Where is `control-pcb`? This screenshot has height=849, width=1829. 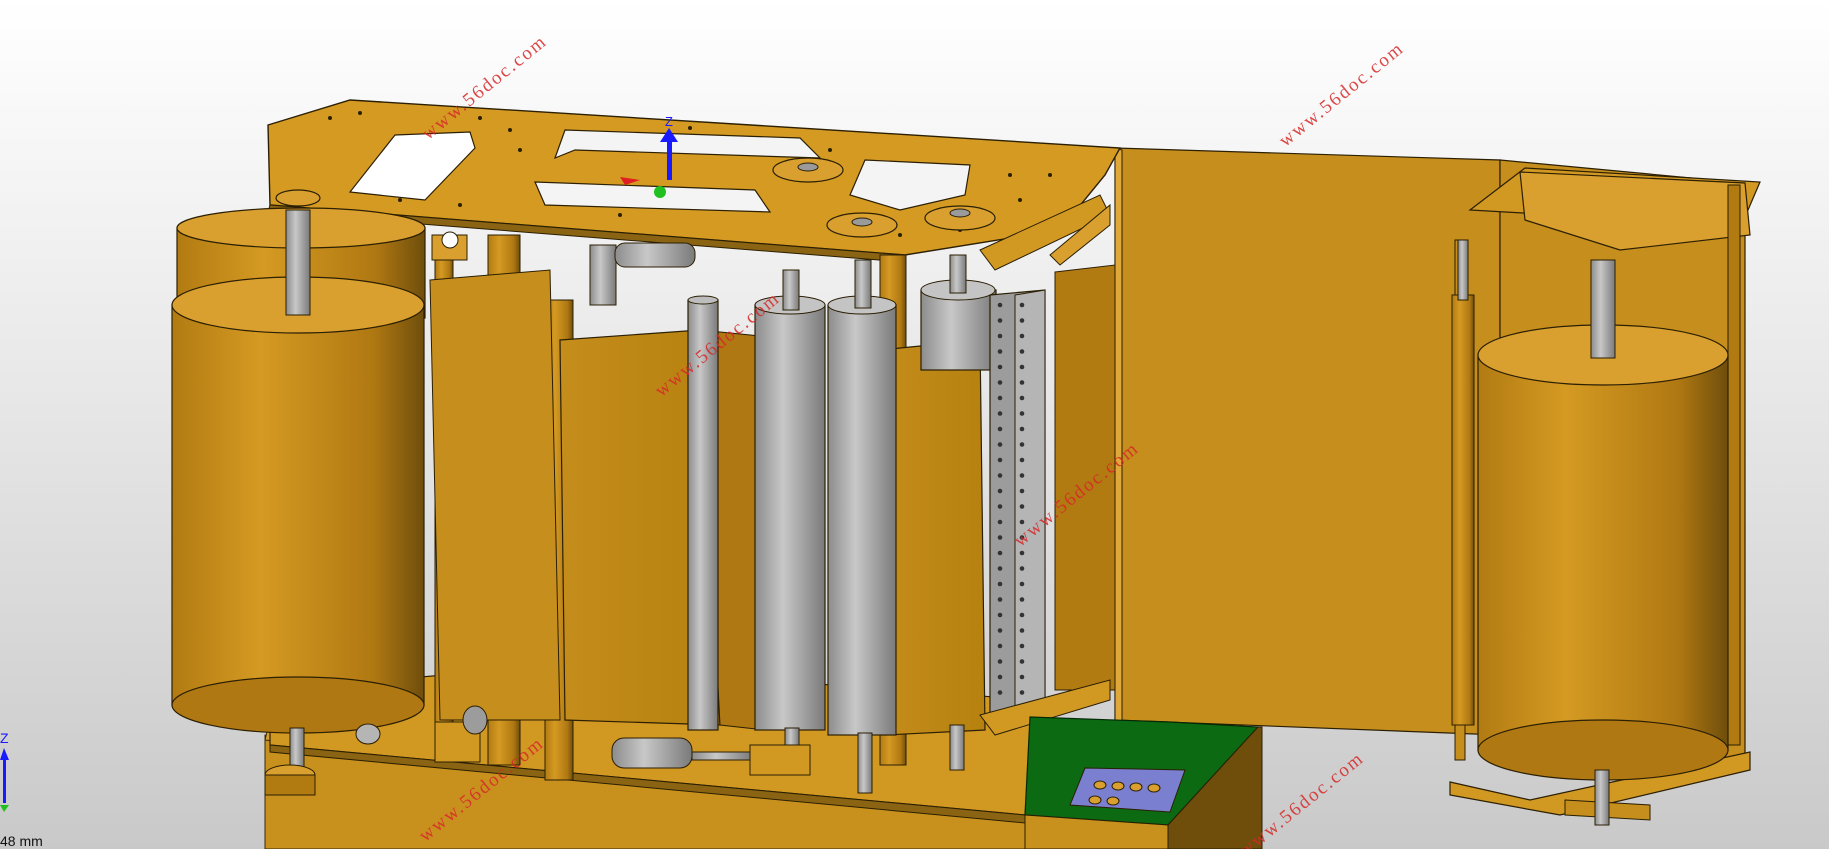
control-pcb is located at coordinates (1143, 782).